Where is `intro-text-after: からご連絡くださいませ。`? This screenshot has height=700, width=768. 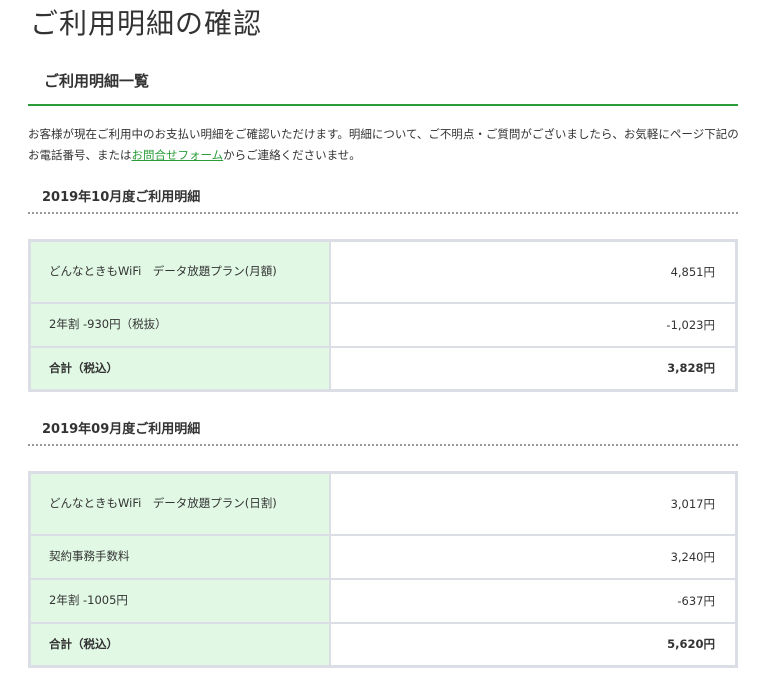 intro-text-after: からご連絡くださいませ。 is located at coordinates (292, 155).